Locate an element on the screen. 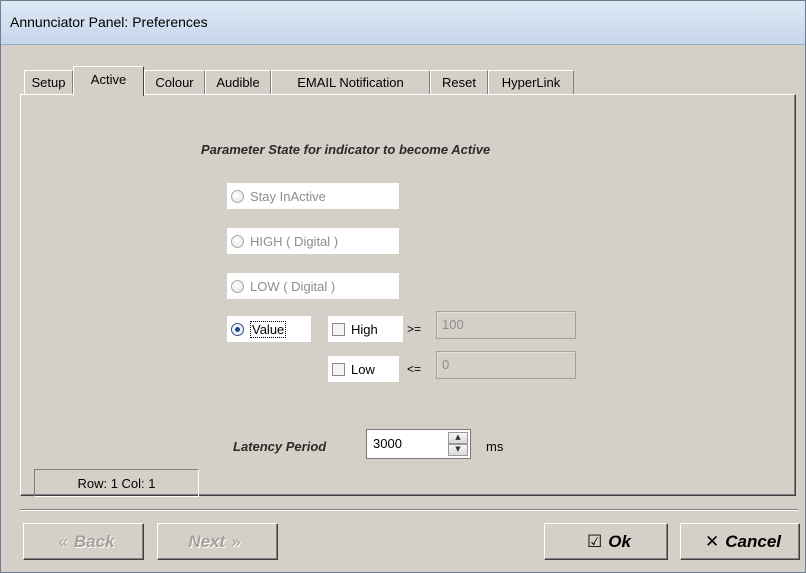 This screenshot has height=573, width=806. divider is located at coordinates (409, 510).